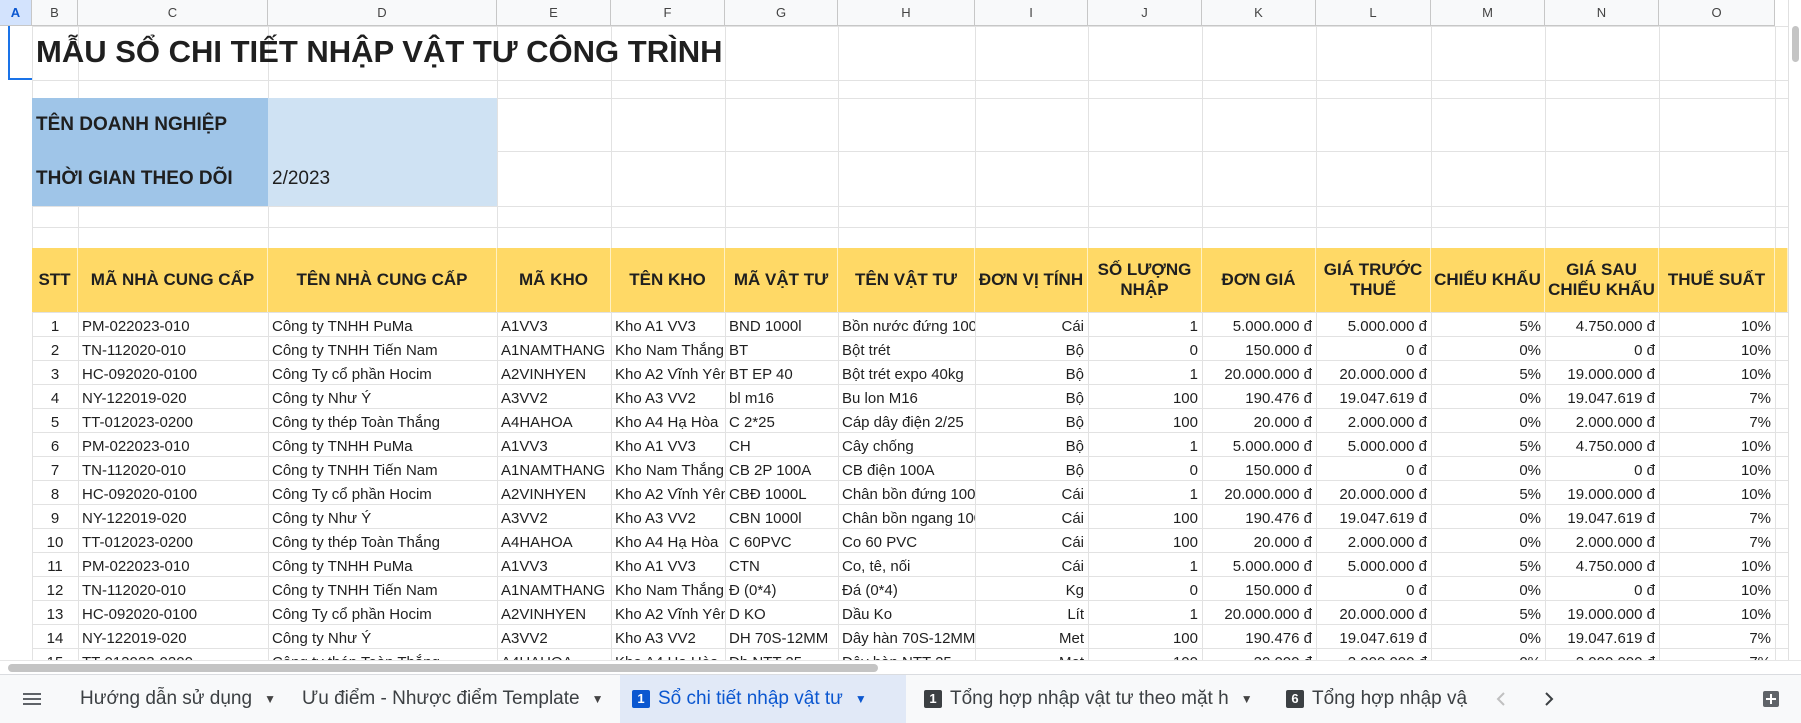 Image resolution: width=1801 pixels, height=723 pixels. I want to click on table-cell: BT, so click(781, 348).